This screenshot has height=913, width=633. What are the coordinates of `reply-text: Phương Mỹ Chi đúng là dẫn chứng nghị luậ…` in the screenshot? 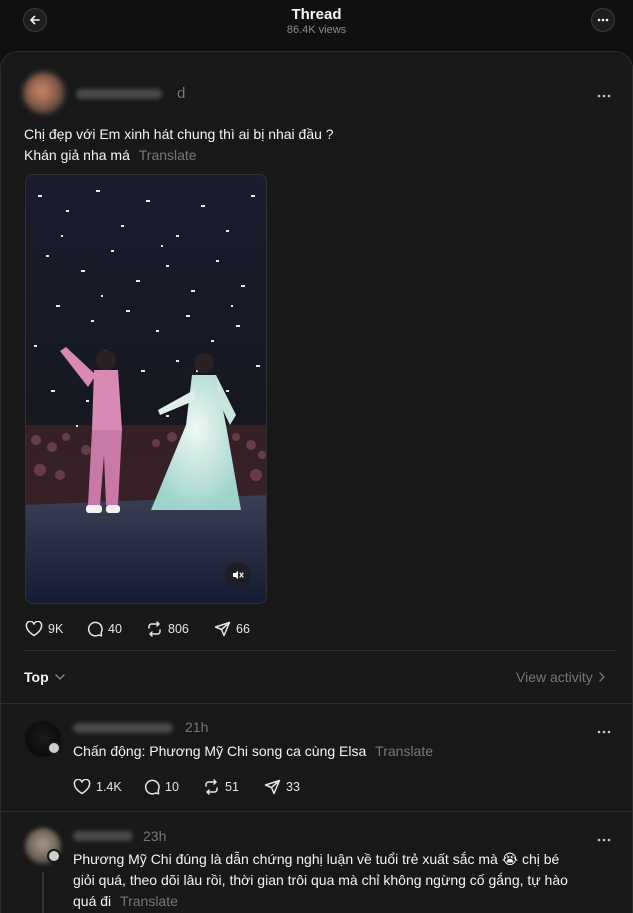 It's located at (345, 880).